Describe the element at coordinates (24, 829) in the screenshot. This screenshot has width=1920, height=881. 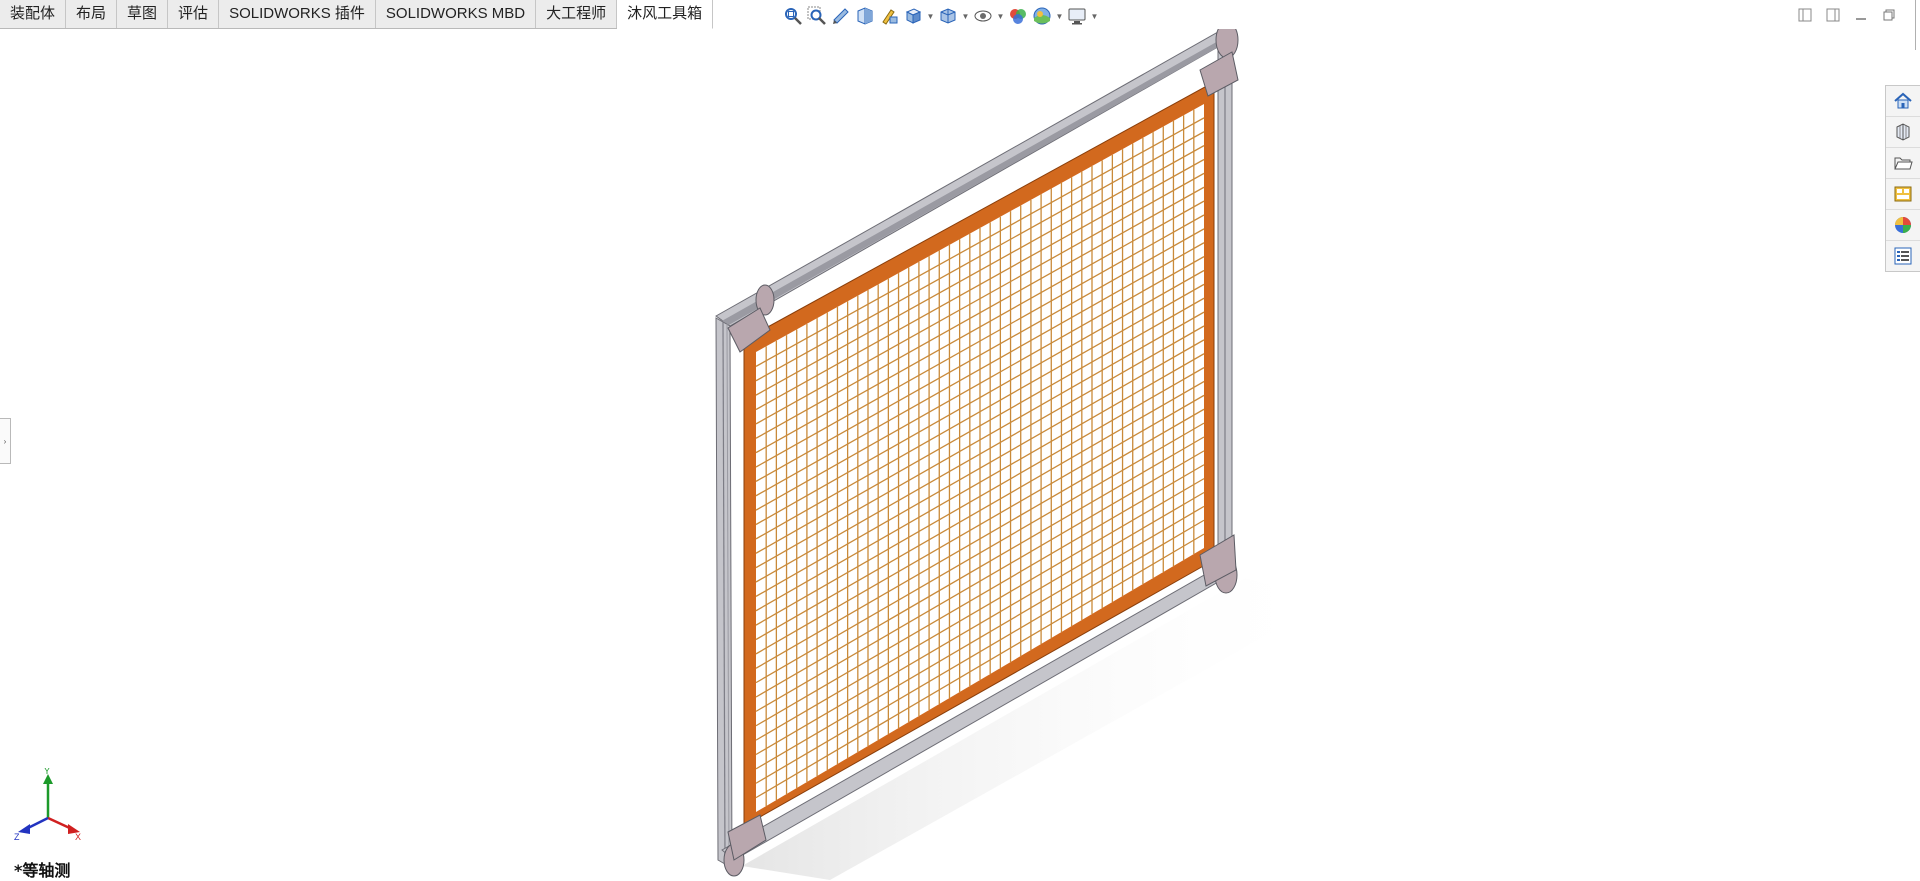
I see `triad-z-arrow-icon` at that location.